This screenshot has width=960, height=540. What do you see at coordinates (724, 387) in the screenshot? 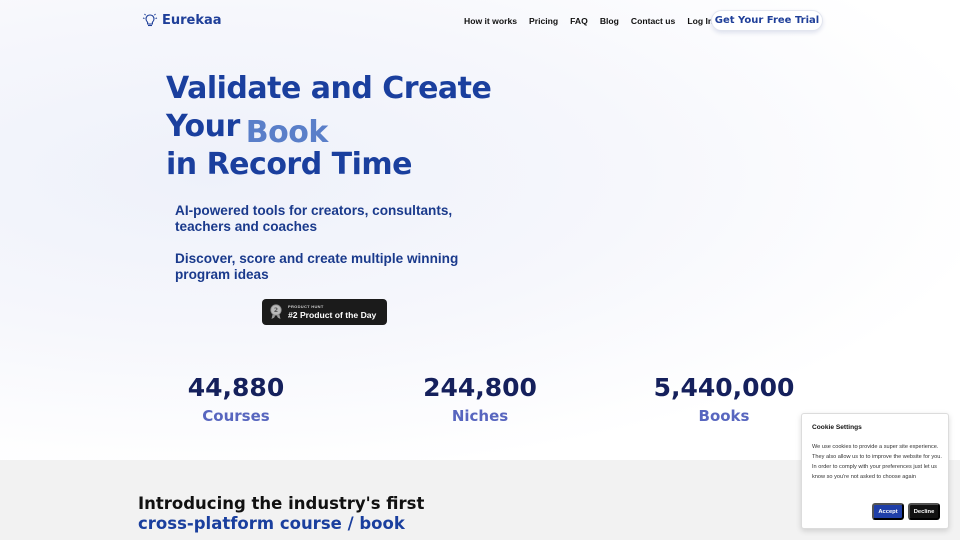
I see `stat-value: 5,440,000` at bounding box center [724, 387].